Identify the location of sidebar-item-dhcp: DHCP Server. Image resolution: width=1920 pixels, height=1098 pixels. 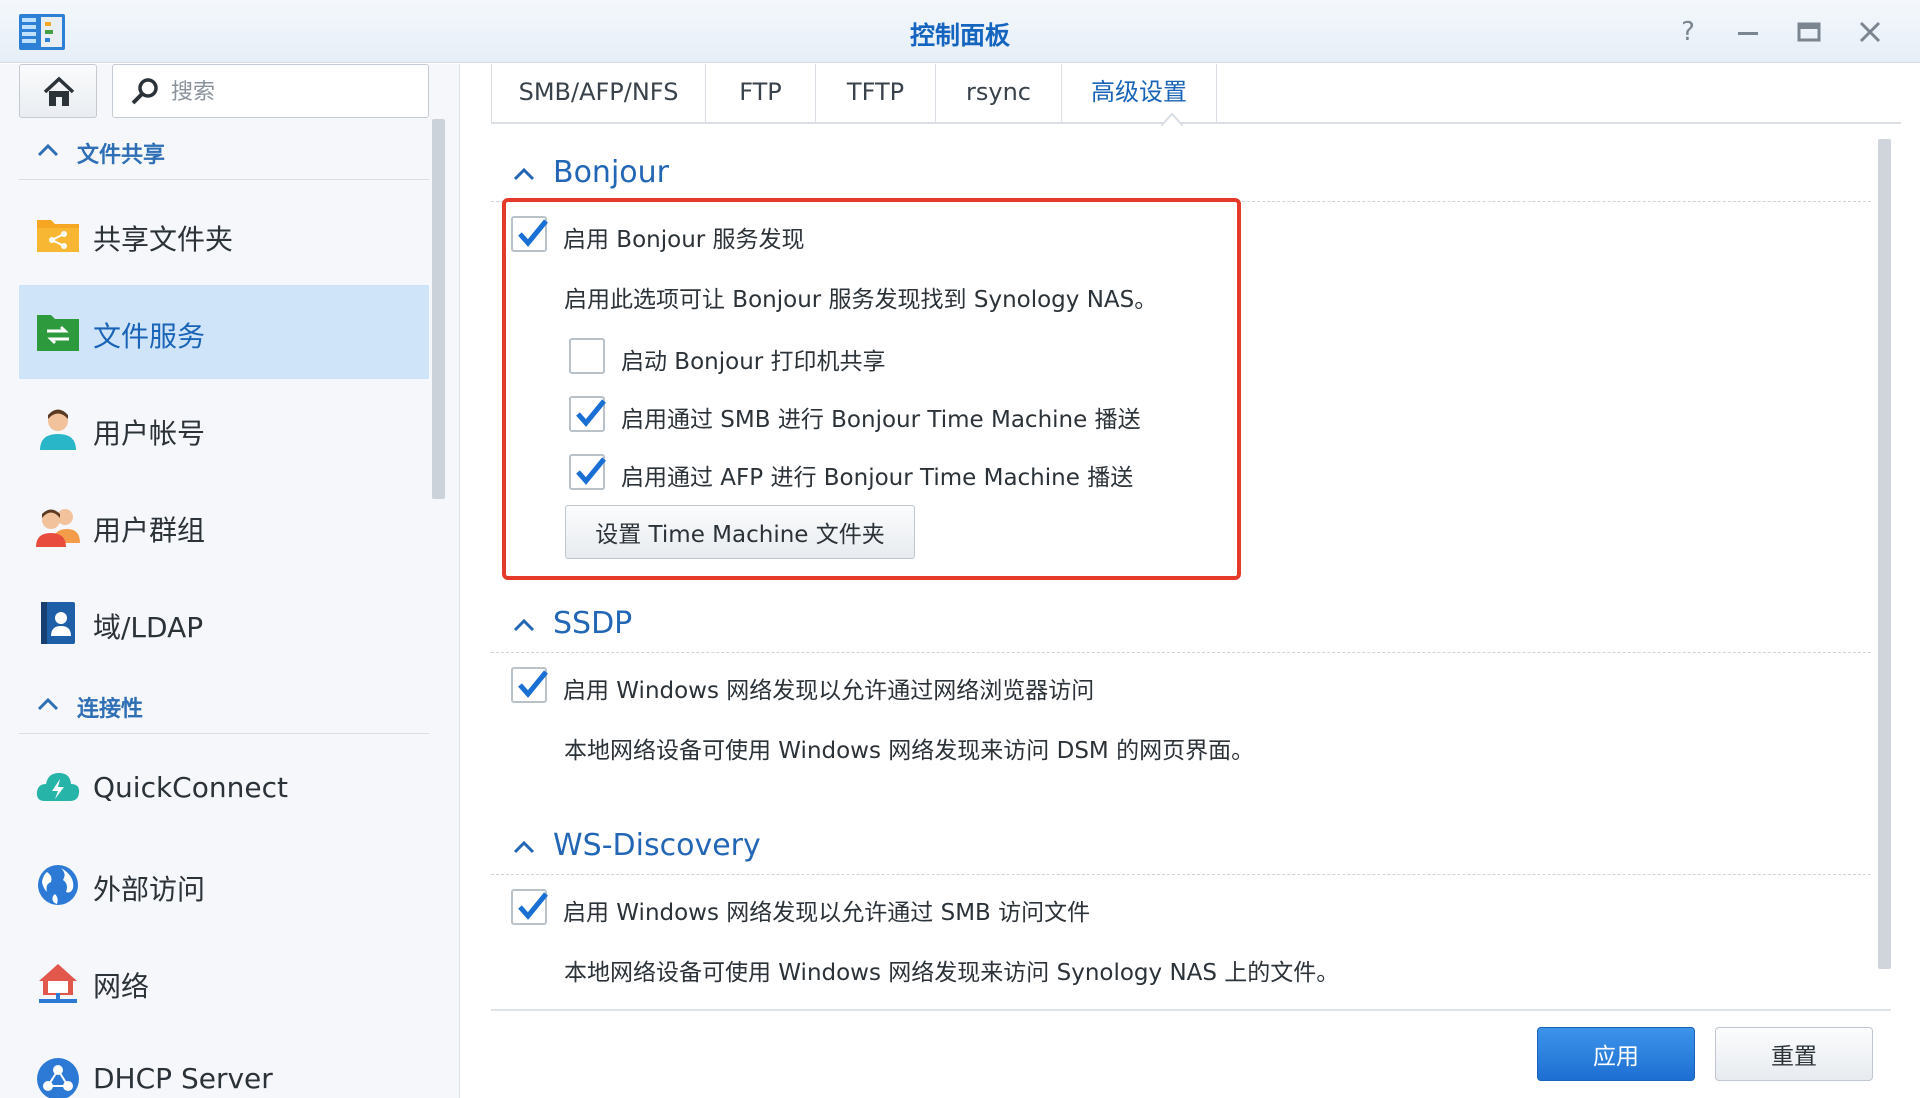
(224, 1065).